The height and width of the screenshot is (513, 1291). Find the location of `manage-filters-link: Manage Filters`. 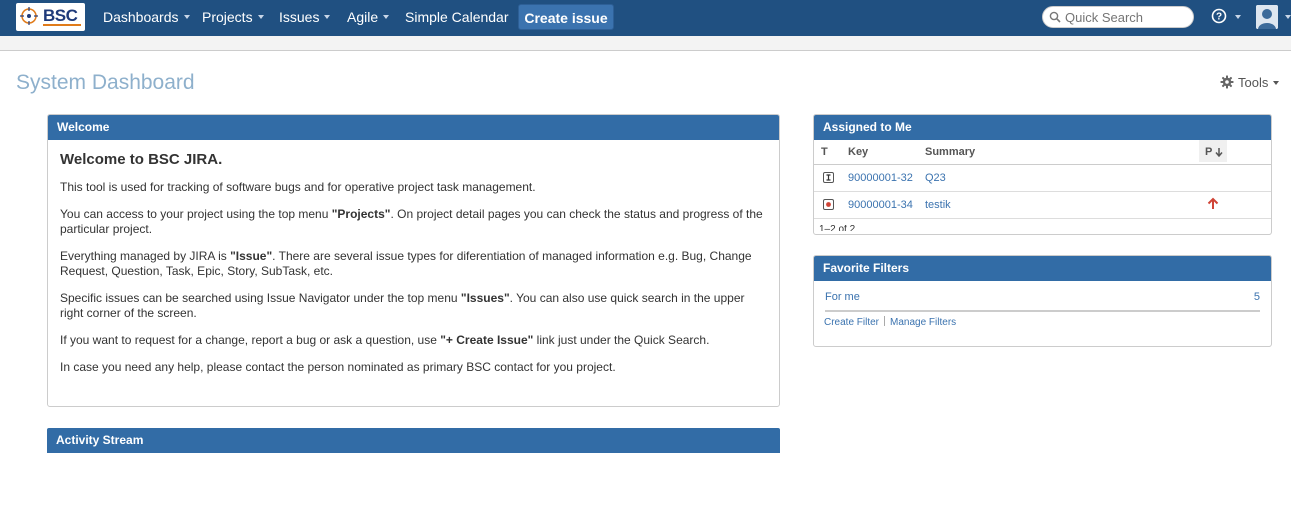

manage-filters-link: Manage Filters is located at coordinates (923, 322).